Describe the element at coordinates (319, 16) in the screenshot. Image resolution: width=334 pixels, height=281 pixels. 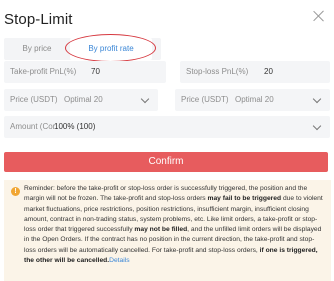
I see `close-icon` at that location.